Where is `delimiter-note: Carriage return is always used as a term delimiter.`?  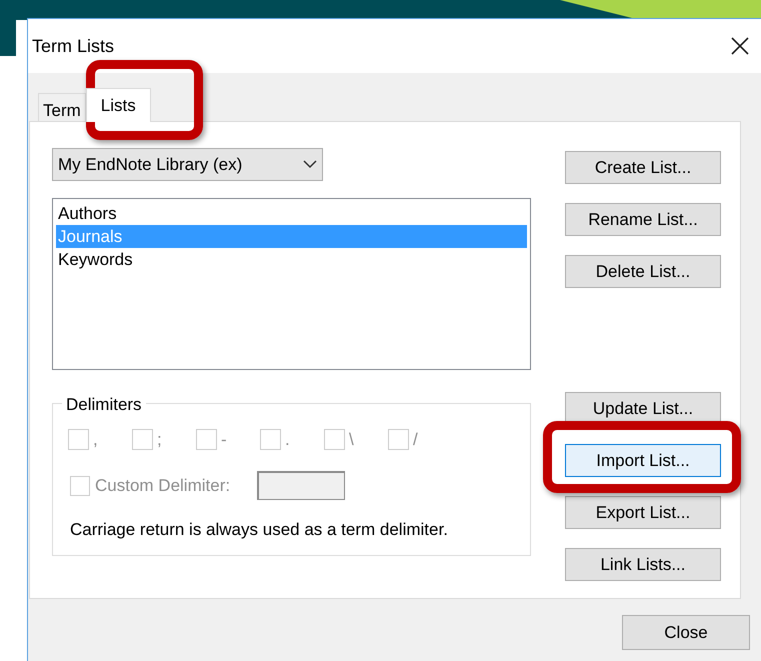 delimiter-note: Carriage return is always used as a term delimiter. is located at coordinates (259, 530).